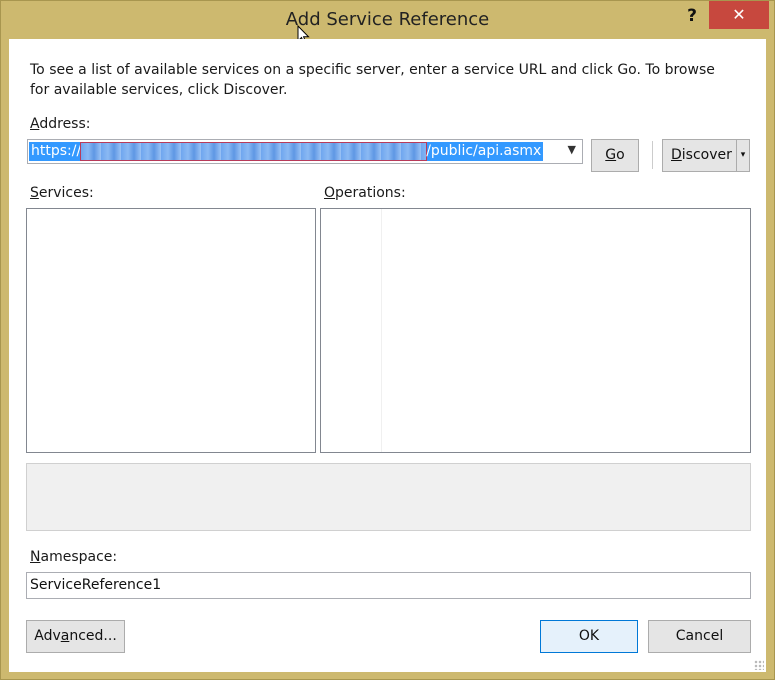  What do you see at coordinates (60, 124) in the screenshot?
I see `address-label: Address:` at bounding box center [60, 124].